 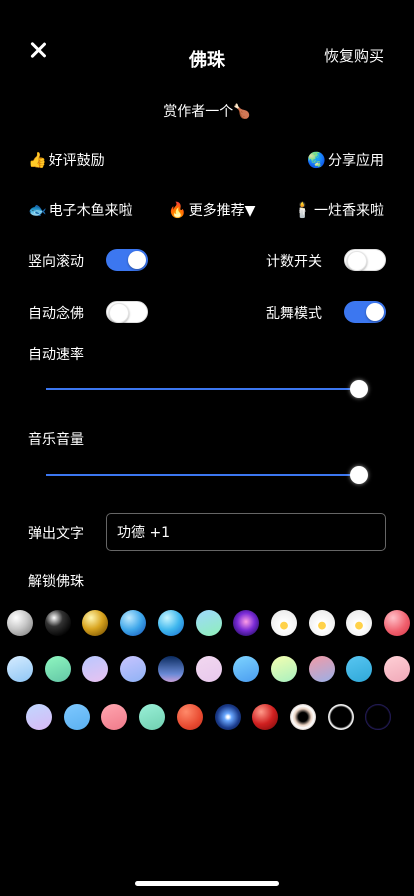 What do you see at coordinates (207, 883) in the screenshot?
I see `home-indicator` at bounding box center [207, 883].